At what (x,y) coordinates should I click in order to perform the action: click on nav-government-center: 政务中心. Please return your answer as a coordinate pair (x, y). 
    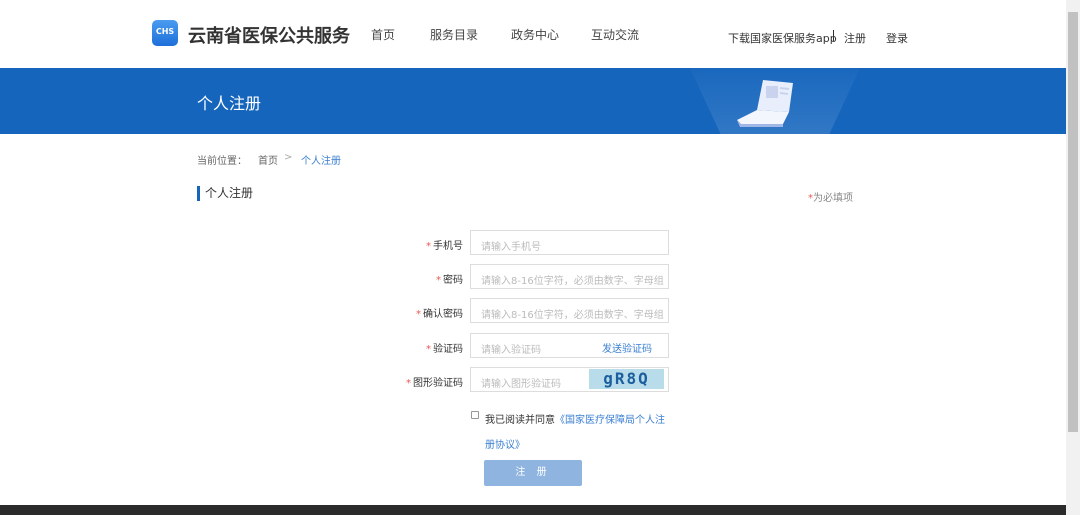
    Looking at the image, I should click on (535, 34).